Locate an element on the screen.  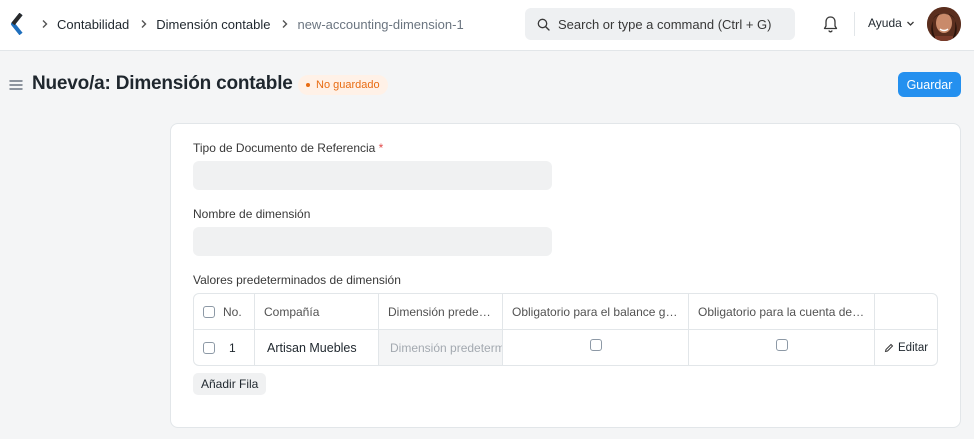
row-number: 1 is located at coordinates (232, 348).